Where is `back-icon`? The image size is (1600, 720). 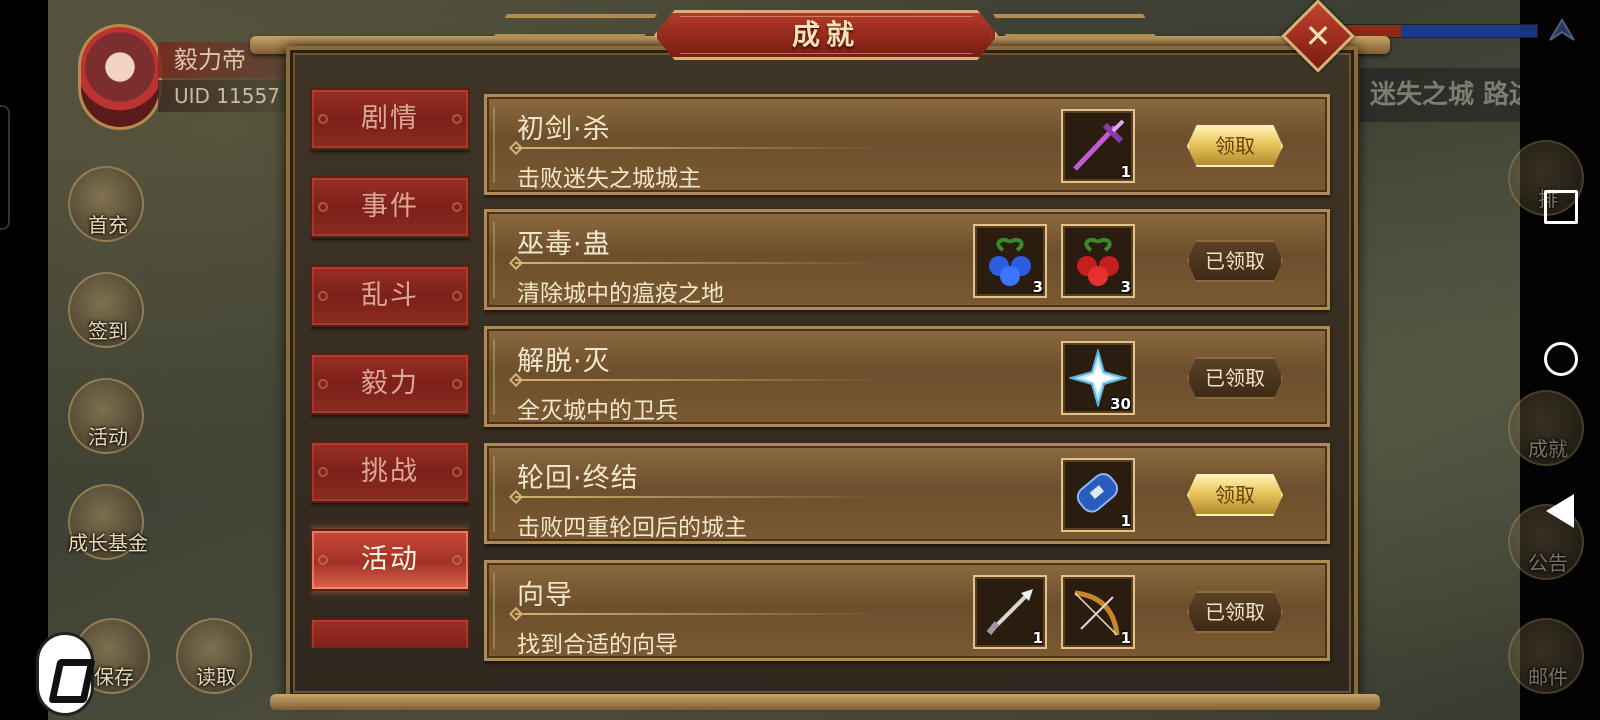 back-icon is located at coordinates (1560, 511).